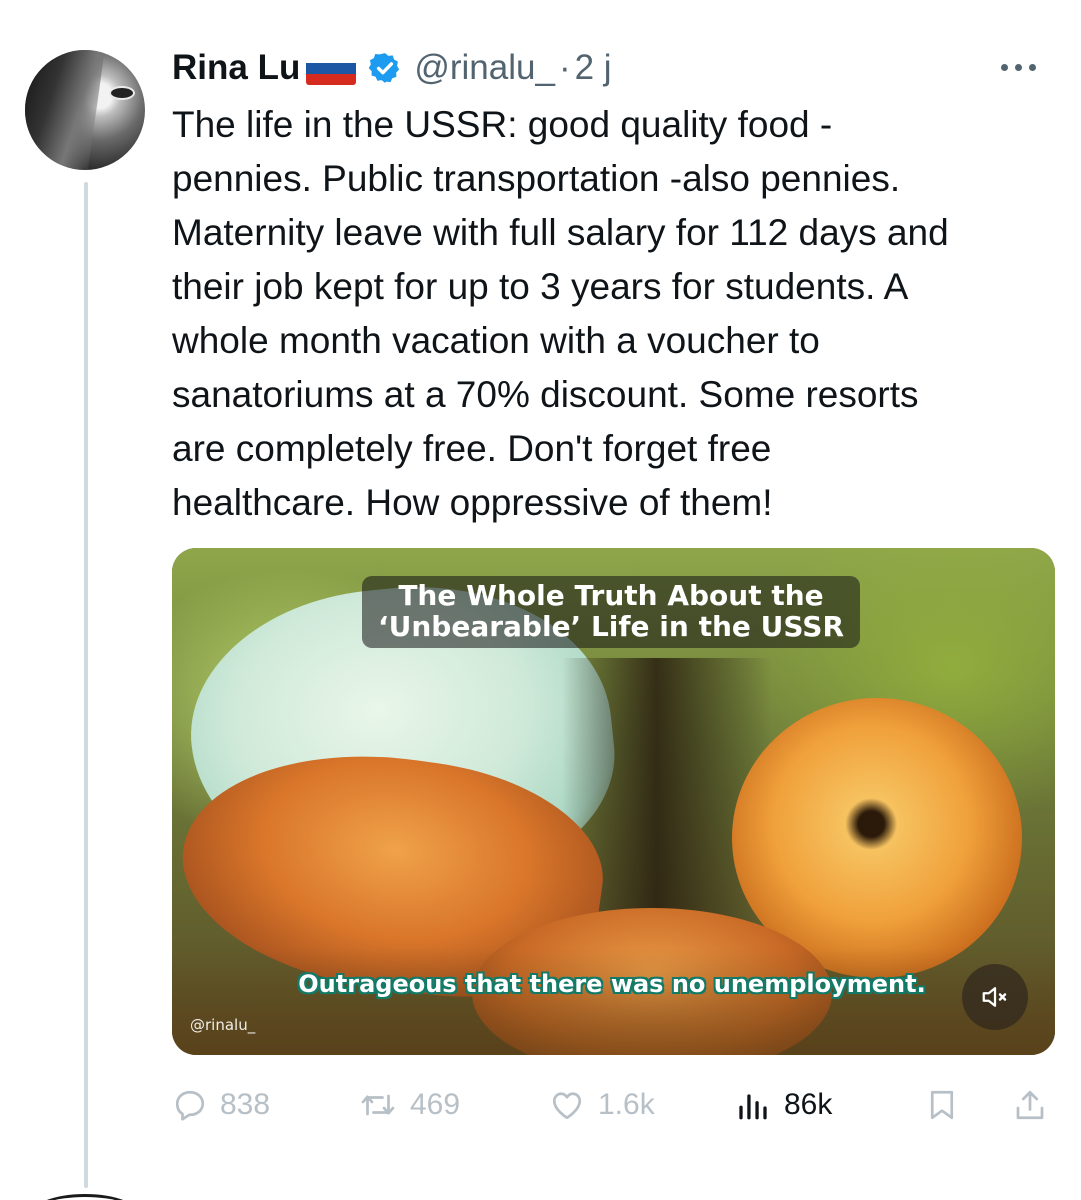 Image resolution: width=1081 pixels, height=1200 pixels. What do you see at coordinates (435, 1104) in the screenshot?
I see `repost-count: 469` at bounding box center [435, 1104].